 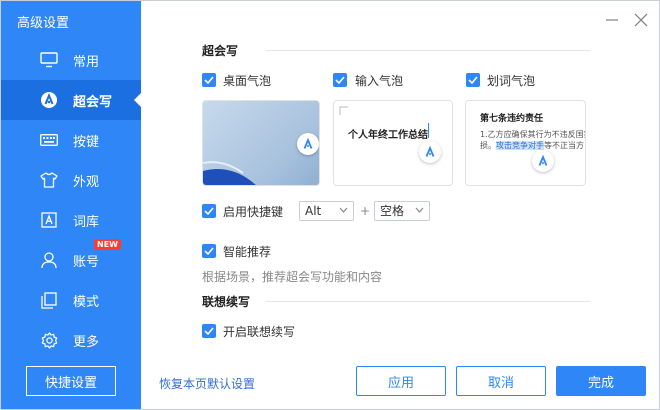 What do you see at coordinates (49, 260) in the screenshot?
I see `user-icon` at bounding box center [49, 260].